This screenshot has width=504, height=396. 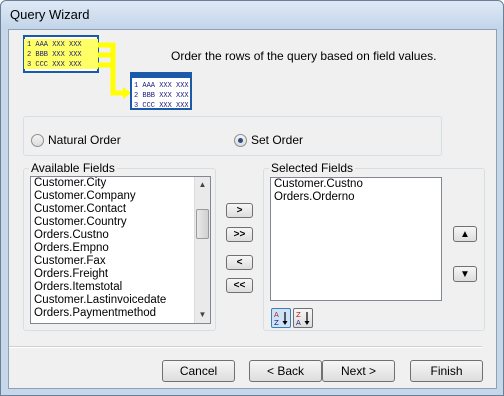 I want to click on scroll-up-icon: ▲, so click(x=202, y=185).